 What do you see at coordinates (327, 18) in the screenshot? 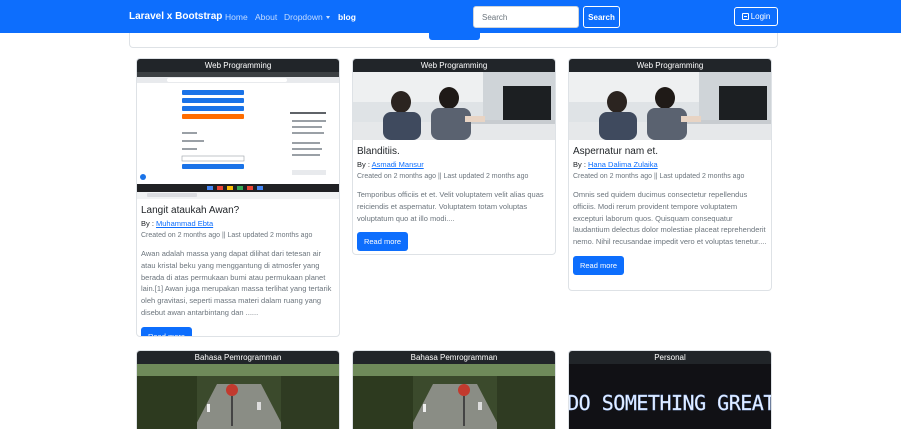
I see `chevron-down-icon` at bounding box center [327, 18].